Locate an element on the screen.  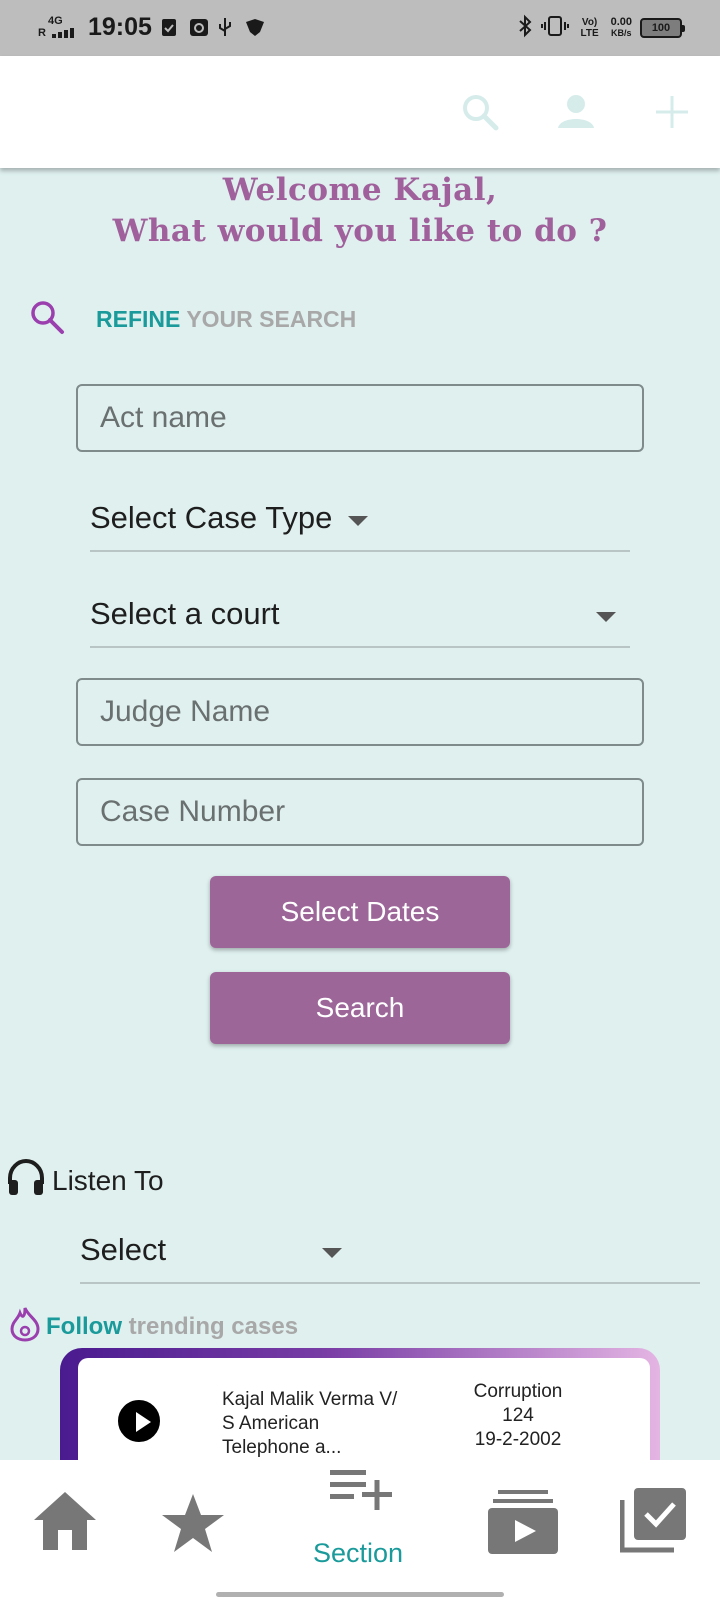
follow-label-highlight: Follow is located at coordinates (84, 1326).